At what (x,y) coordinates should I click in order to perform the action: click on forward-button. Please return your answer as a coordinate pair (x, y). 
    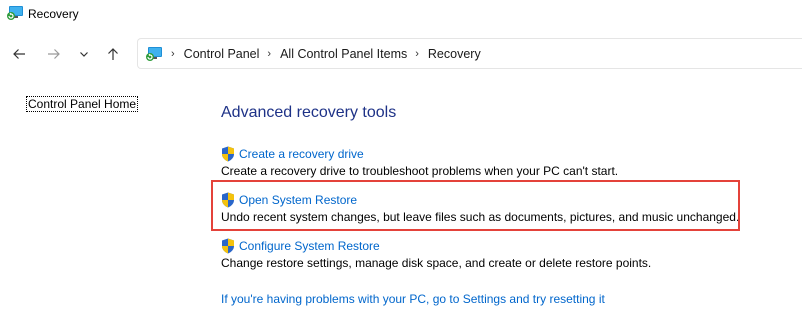
    Looking at the image, I should click on (54, 54).